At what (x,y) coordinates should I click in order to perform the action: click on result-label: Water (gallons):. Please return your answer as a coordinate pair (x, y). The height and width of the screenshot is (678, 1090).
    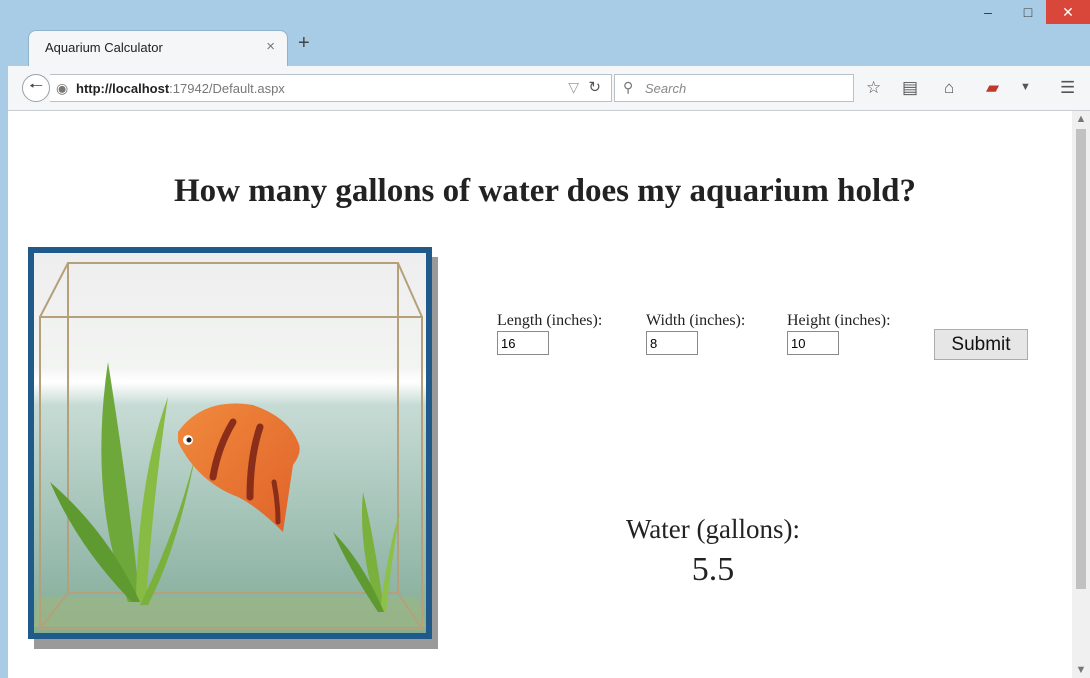
    Looking at the image, I should click on (712, 529).